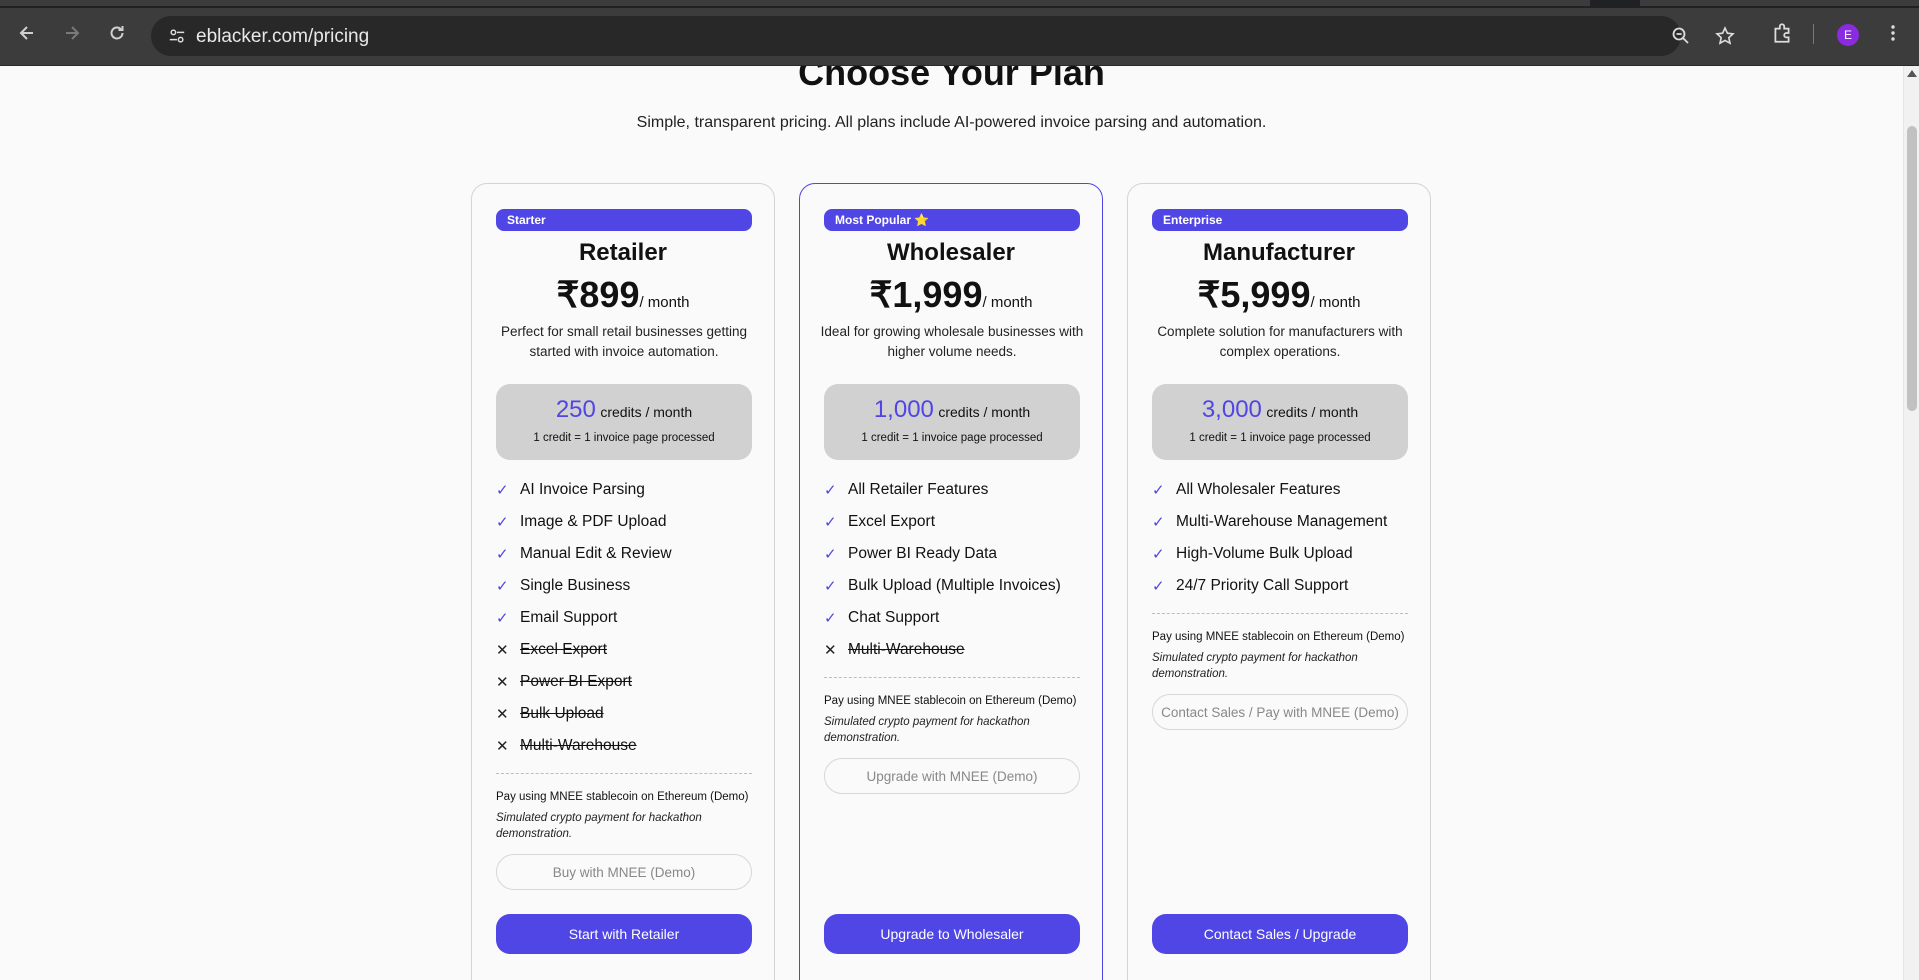 Image resolution: width=1919 pixels, height=980 pixels. Describe the element at coordinates (882, 618) in the screenshot. I see `feature-item: ✓ Chat Support` at that location.